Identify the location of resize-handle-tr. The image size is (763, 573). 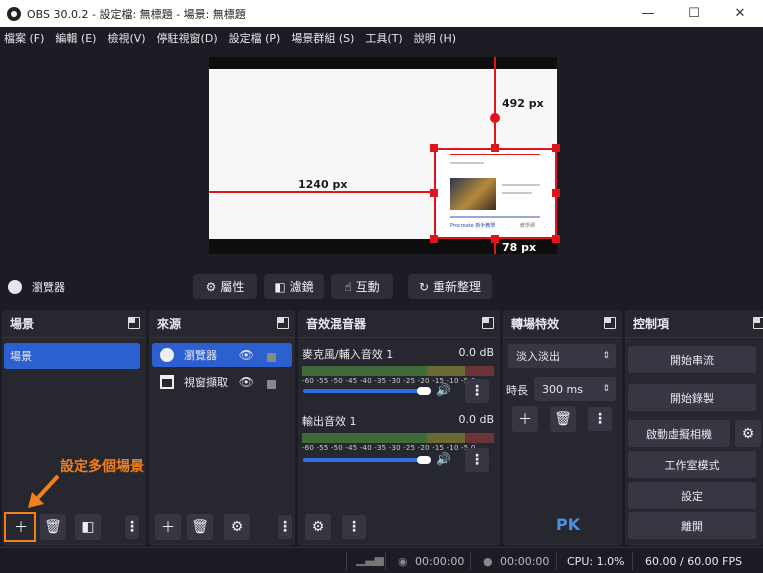
(556, 148).